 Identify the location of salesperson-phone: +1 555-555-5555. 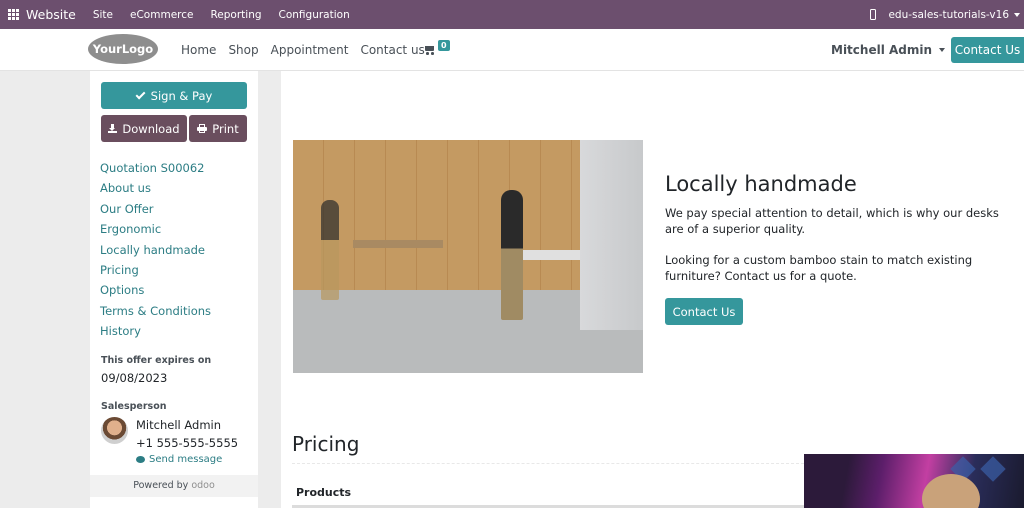
(187, 443).